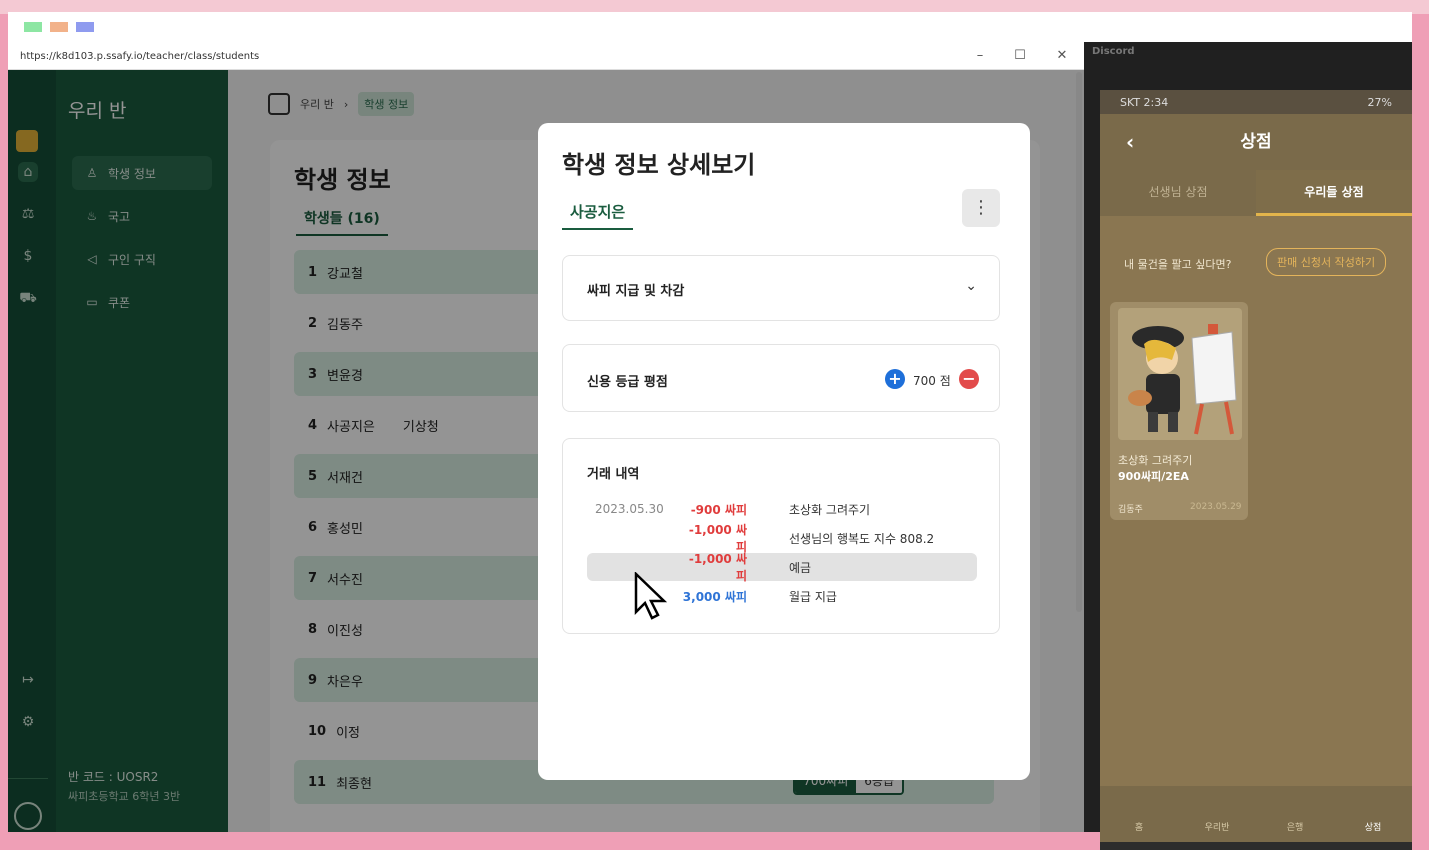 This screenshot has height=850, width=1429. What do you see at coordinates (800, 567) in the screenshot?
I see `tx-description: 예금` at bounding box center [800, 567].